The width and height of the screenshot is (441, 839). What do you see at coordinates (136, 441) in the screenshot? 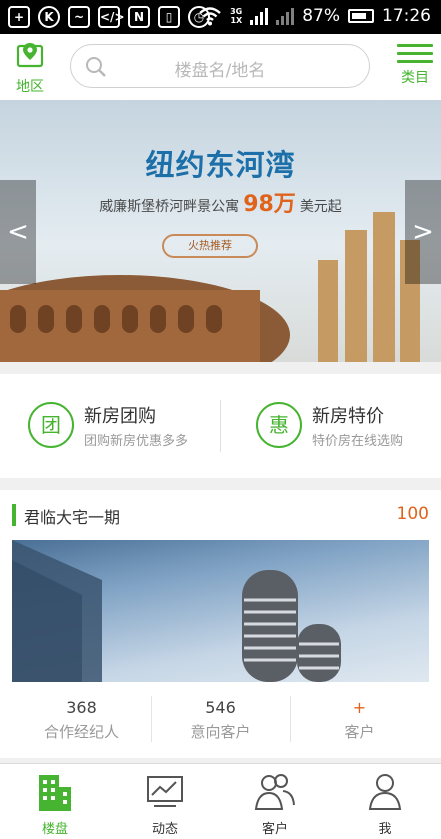
I see `group-buy-subtitle: 团购新房优惠多多` at bounding box center [136, 441].